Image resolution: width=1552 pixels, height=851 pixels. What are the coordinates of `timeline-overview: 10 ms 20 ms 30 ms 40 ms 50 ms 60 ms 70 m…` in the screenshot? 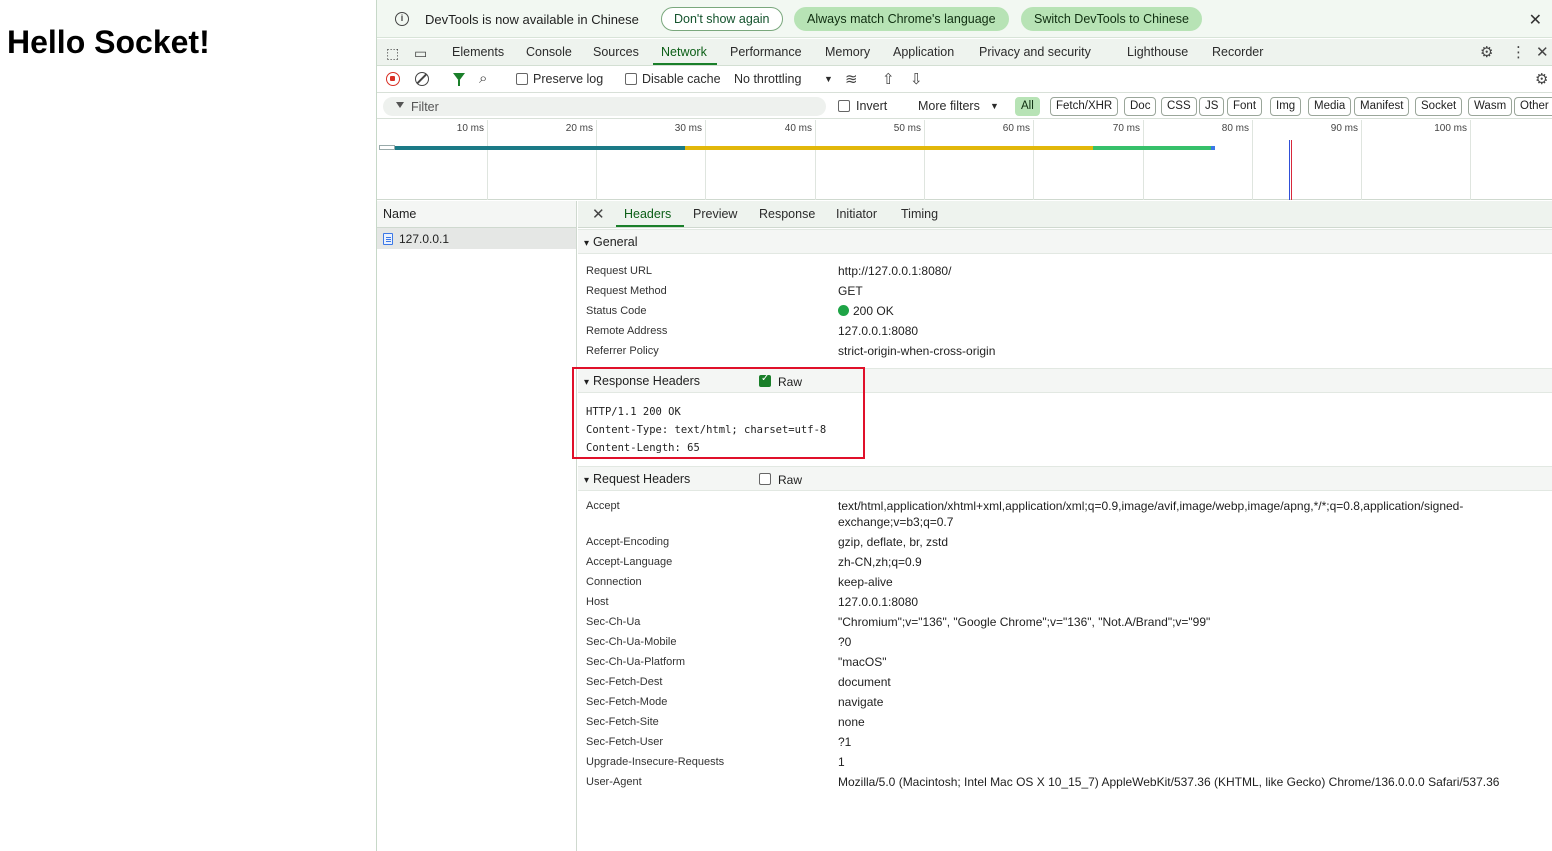 It's located at (964, 160).